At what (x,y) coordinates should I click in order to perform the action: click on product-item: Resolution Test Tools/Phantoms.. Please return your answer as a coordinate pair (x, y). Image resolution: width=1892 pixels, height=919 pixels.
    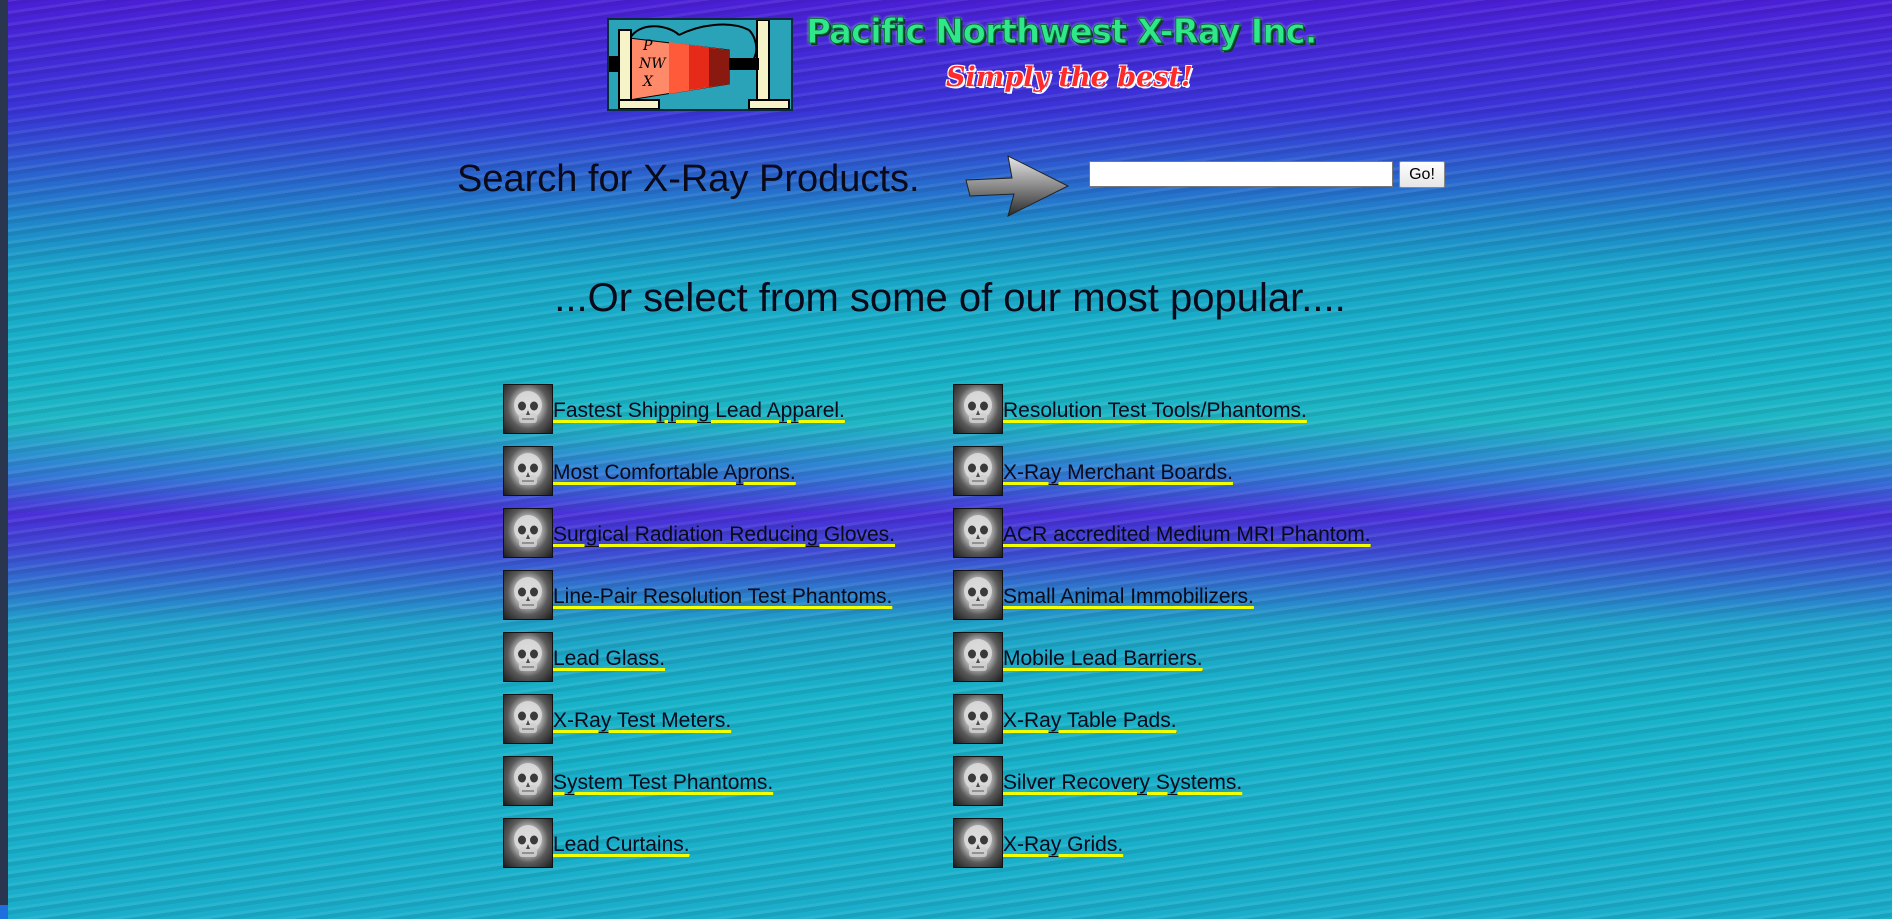
    Looking at the image, I should click on (1162, 409).